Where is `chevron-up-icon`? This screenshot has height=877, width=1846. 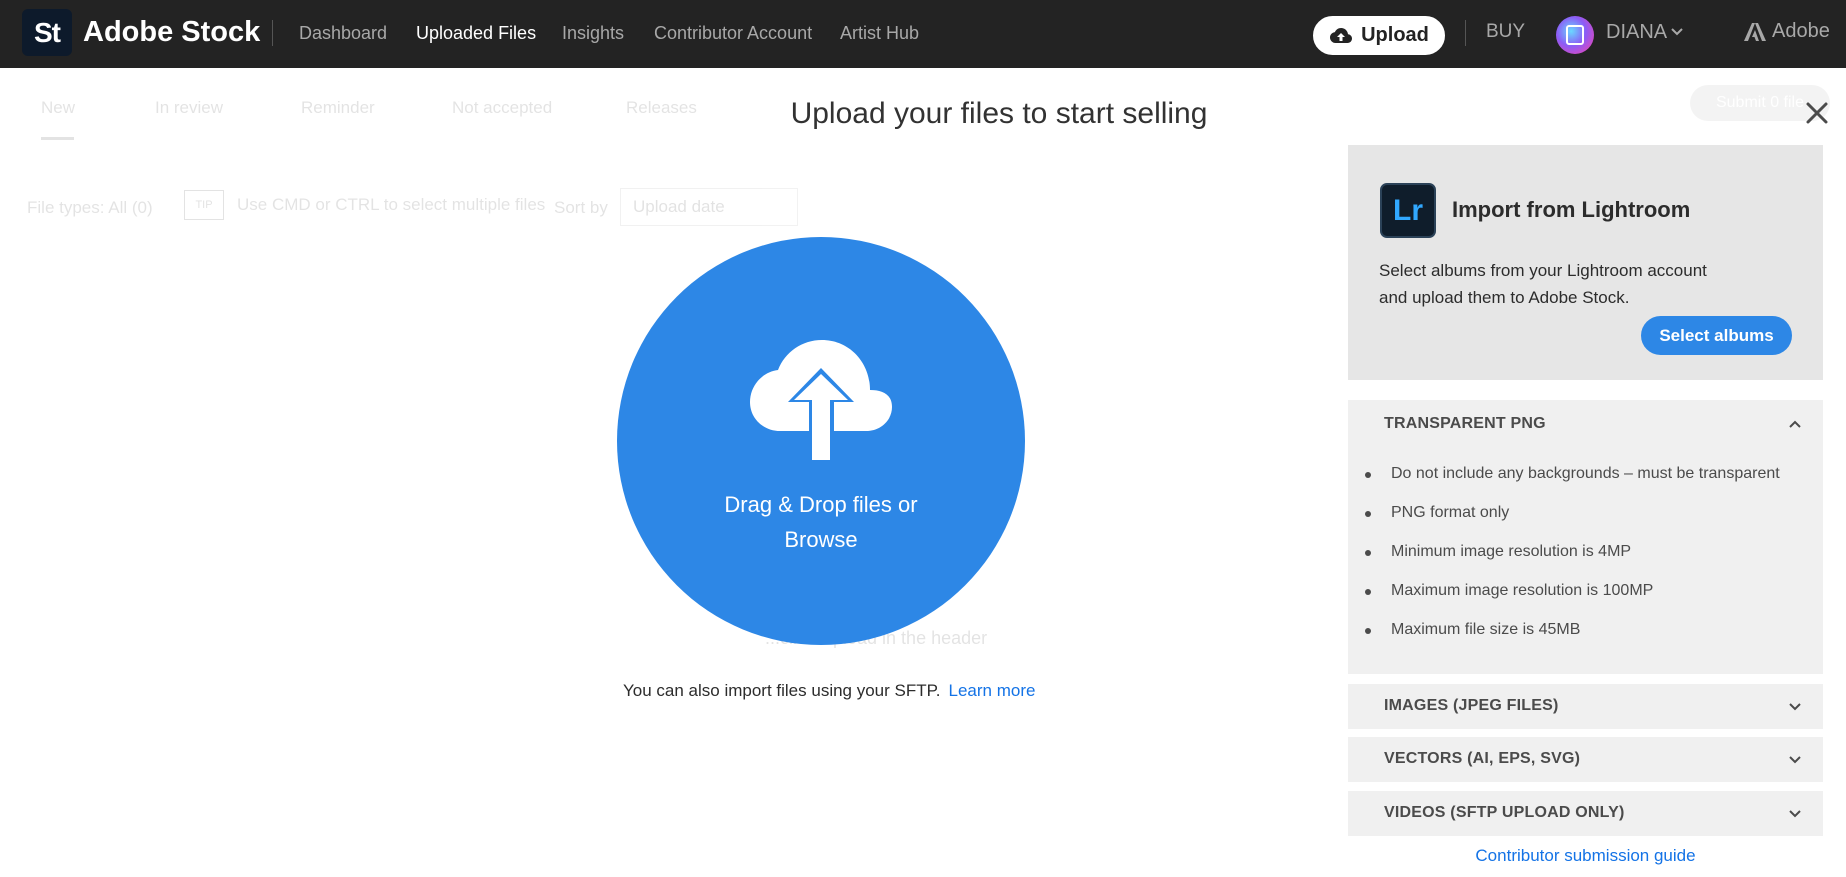
chevron-up-icon is located at coordinates (1795, 424).